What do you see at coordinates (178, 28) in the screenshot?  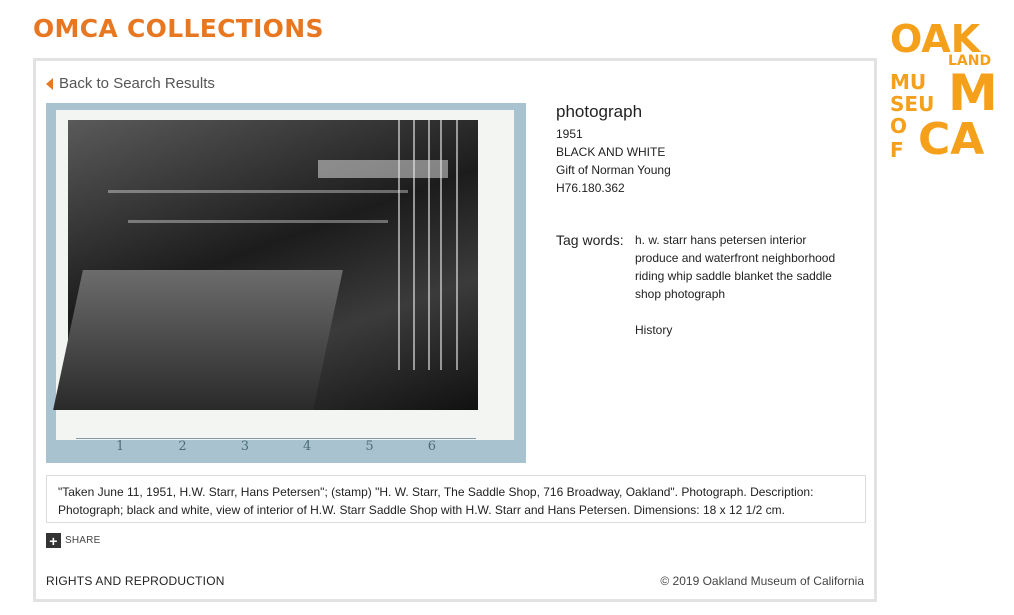 I see `site-title: OMCA COLLECTIONS` at bounding box center [178, 28].